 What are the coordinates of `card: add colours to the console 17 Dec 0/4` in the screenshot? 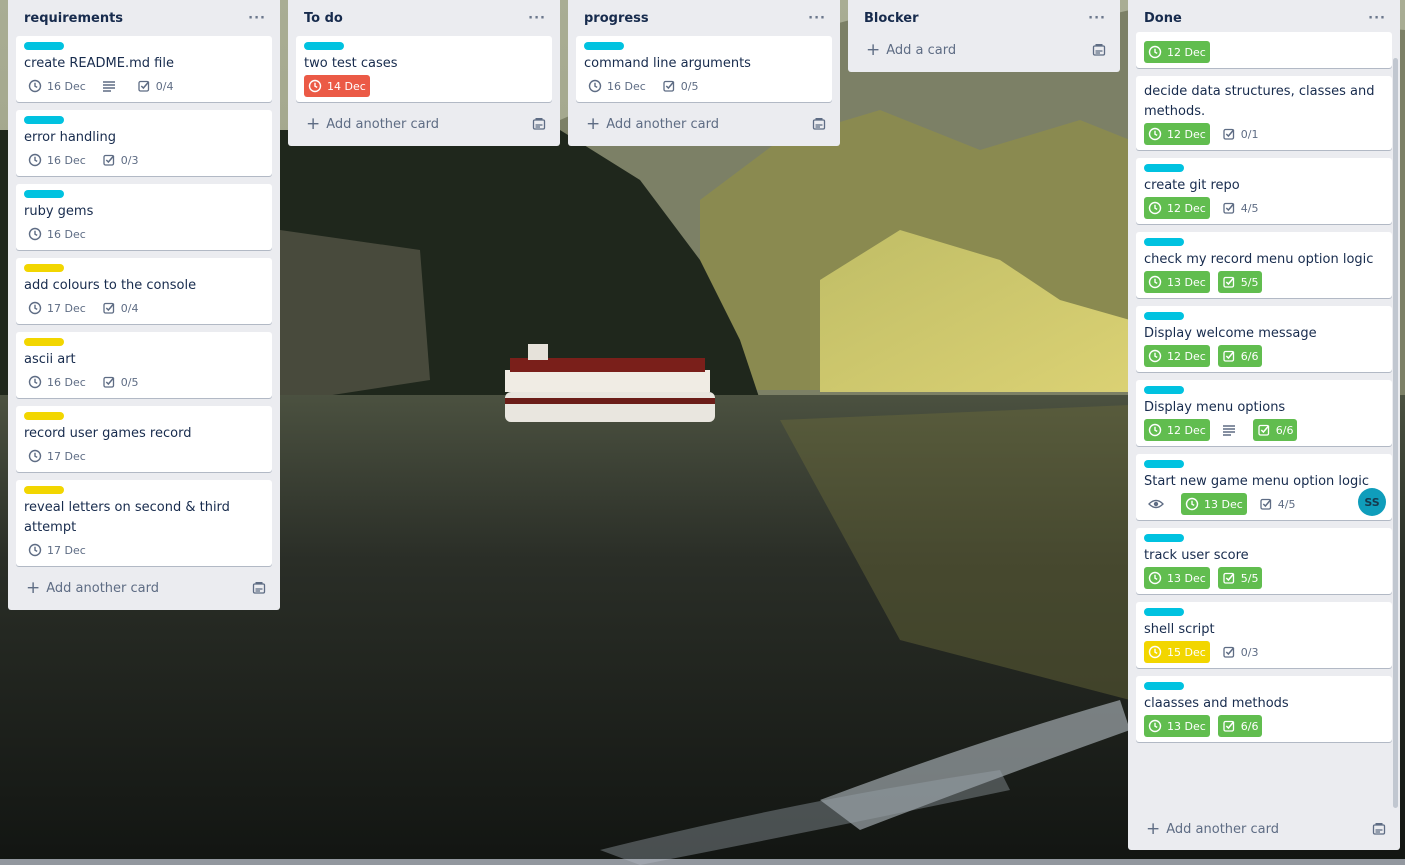 It's located at (144, 291).